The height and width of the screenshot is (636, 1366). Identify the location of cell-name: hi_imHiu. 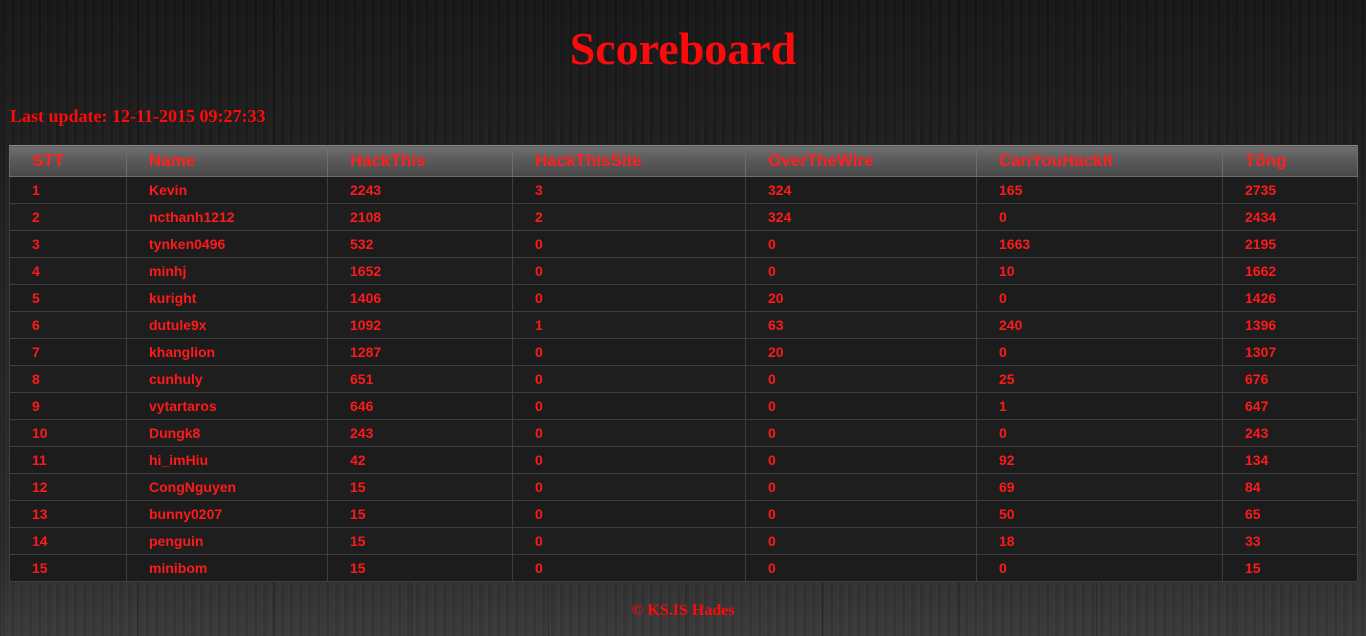
(227, 460).